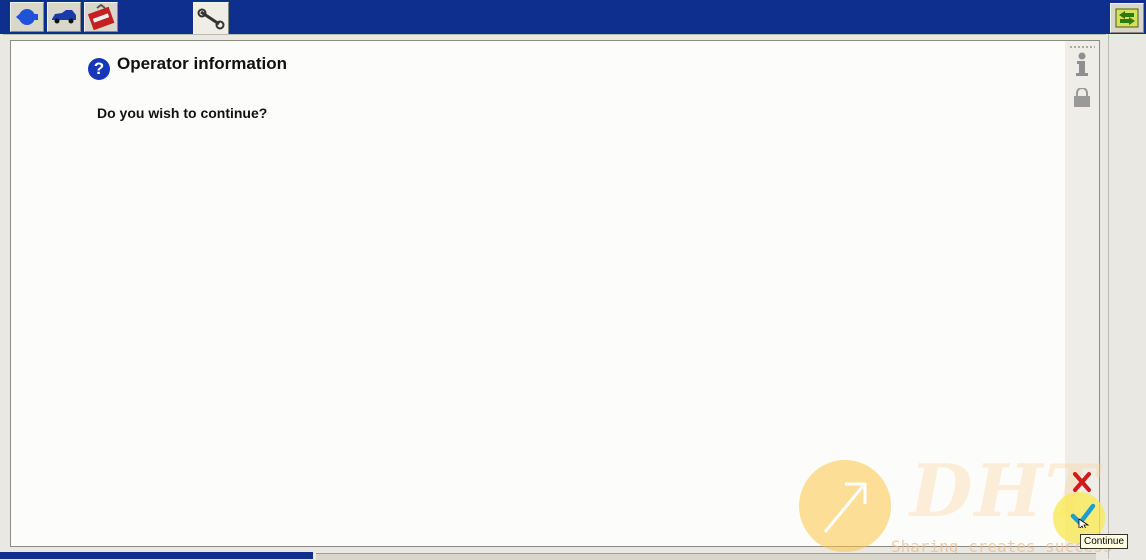  I want to click on dialog-question: Do you wish to continue?, so click(182, 113).